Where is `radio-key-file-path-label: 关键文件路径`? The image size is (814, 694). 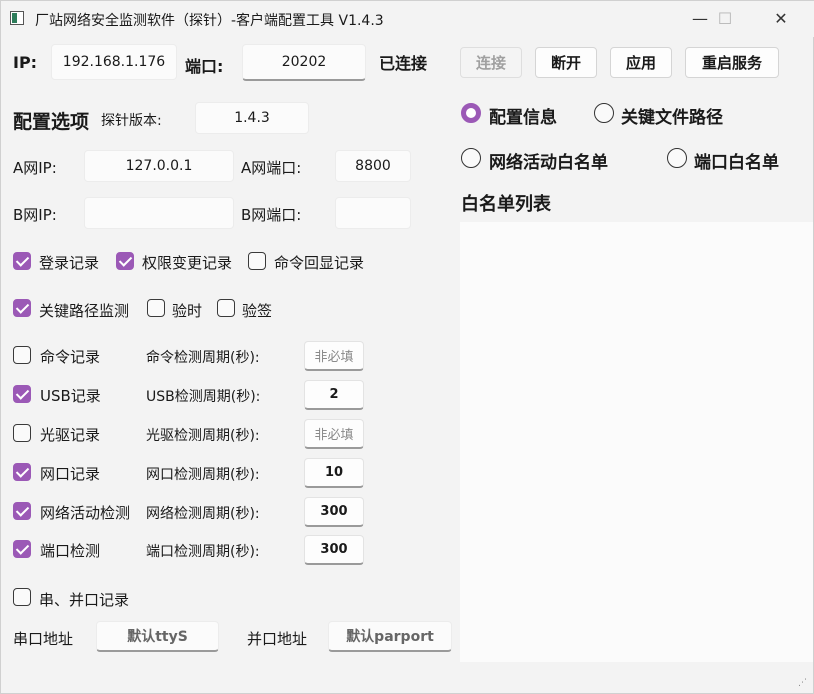
radio-key-file-path-label: 关键文件路径 is located at coordinates (672, 118).